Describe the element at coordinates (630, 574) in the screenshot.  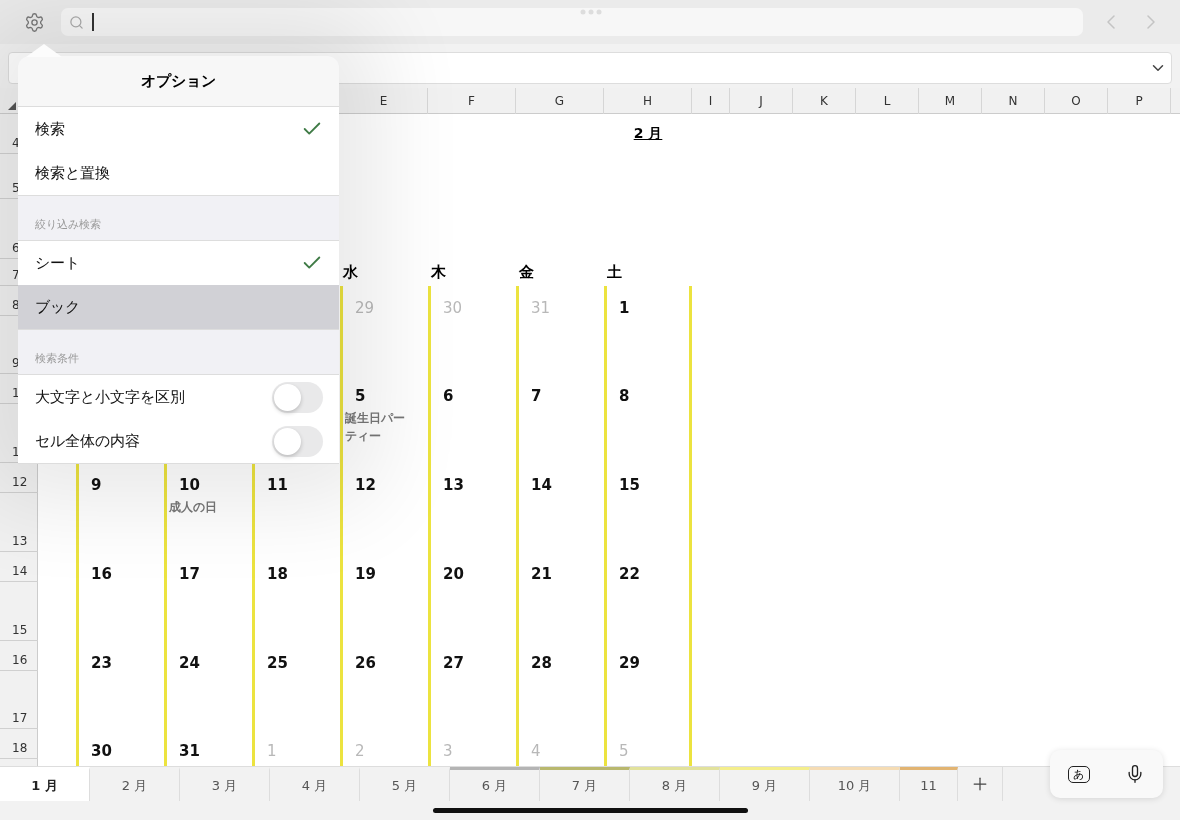
I see `day-number: 22` at that location.